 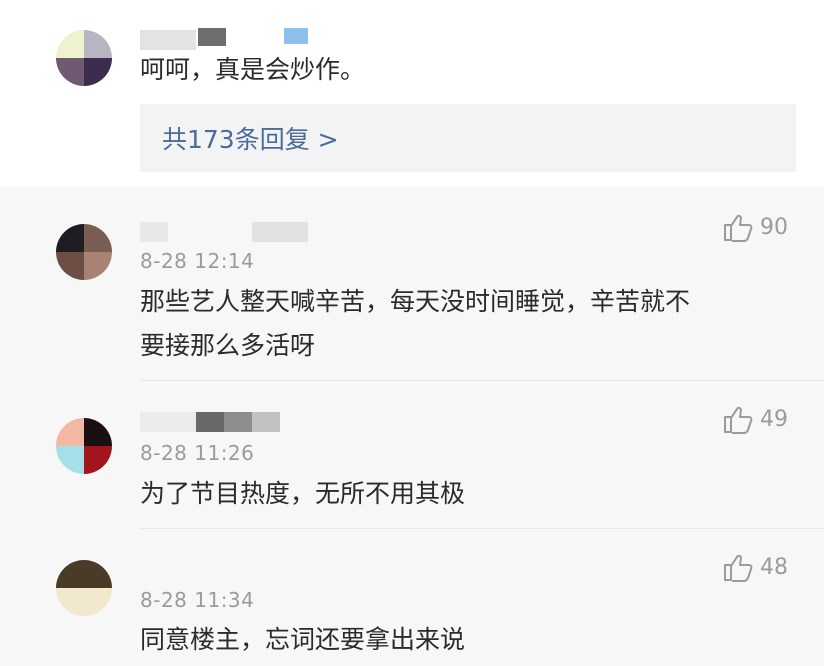 I want to click on user-badge-blurred, so click(x=296, y=36).